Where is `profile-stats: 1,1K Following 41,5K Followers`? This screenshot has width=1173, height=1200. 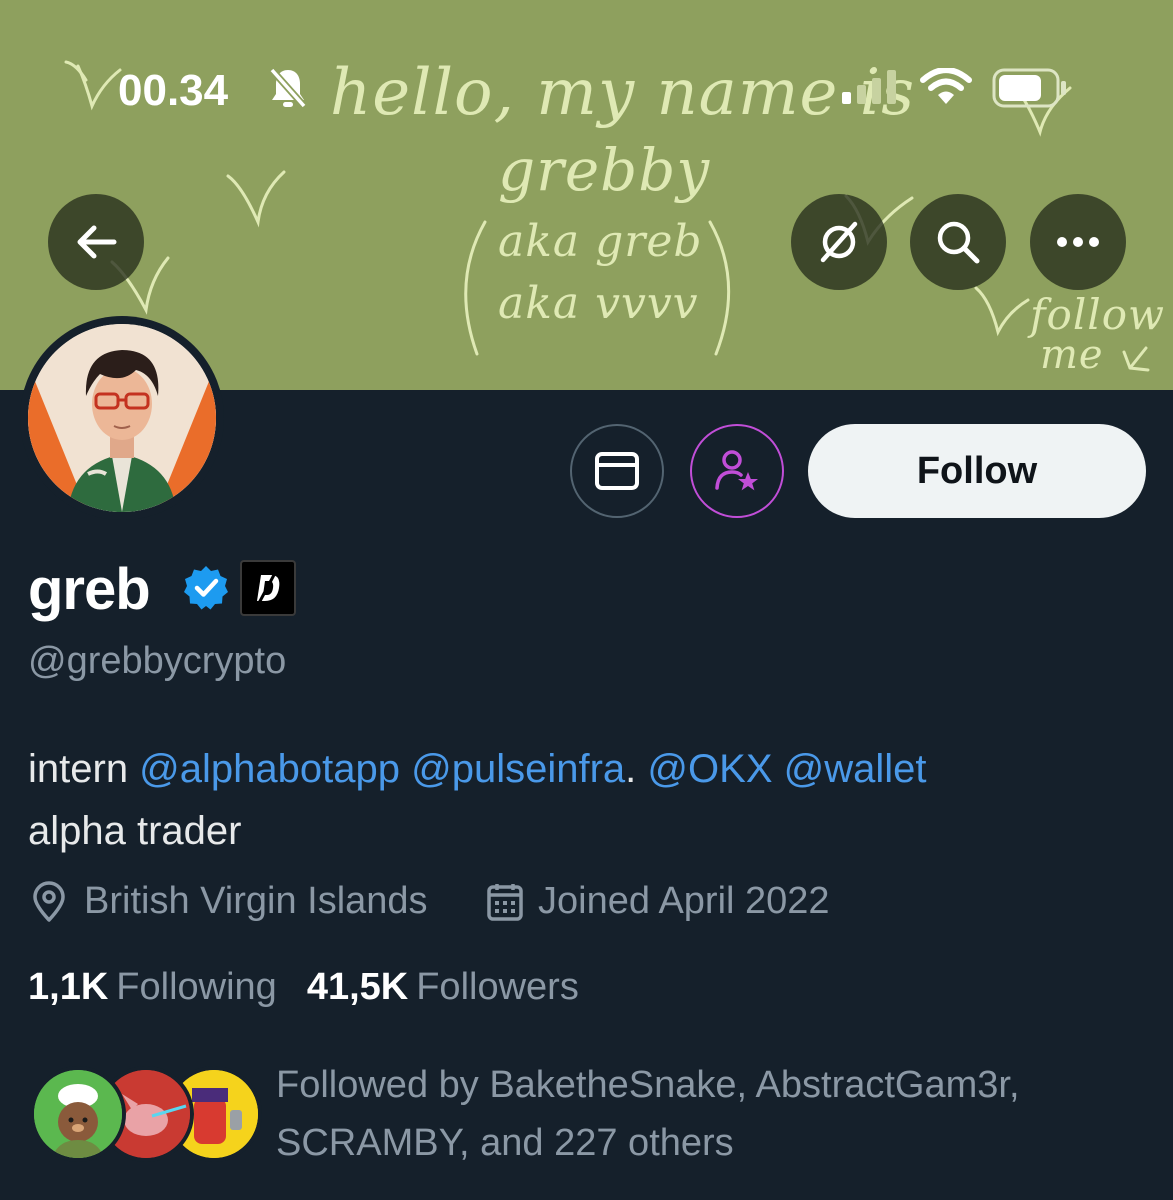
profile-stats: 1,1K Following 41,5K Followers is located at coordinates (303, 987).